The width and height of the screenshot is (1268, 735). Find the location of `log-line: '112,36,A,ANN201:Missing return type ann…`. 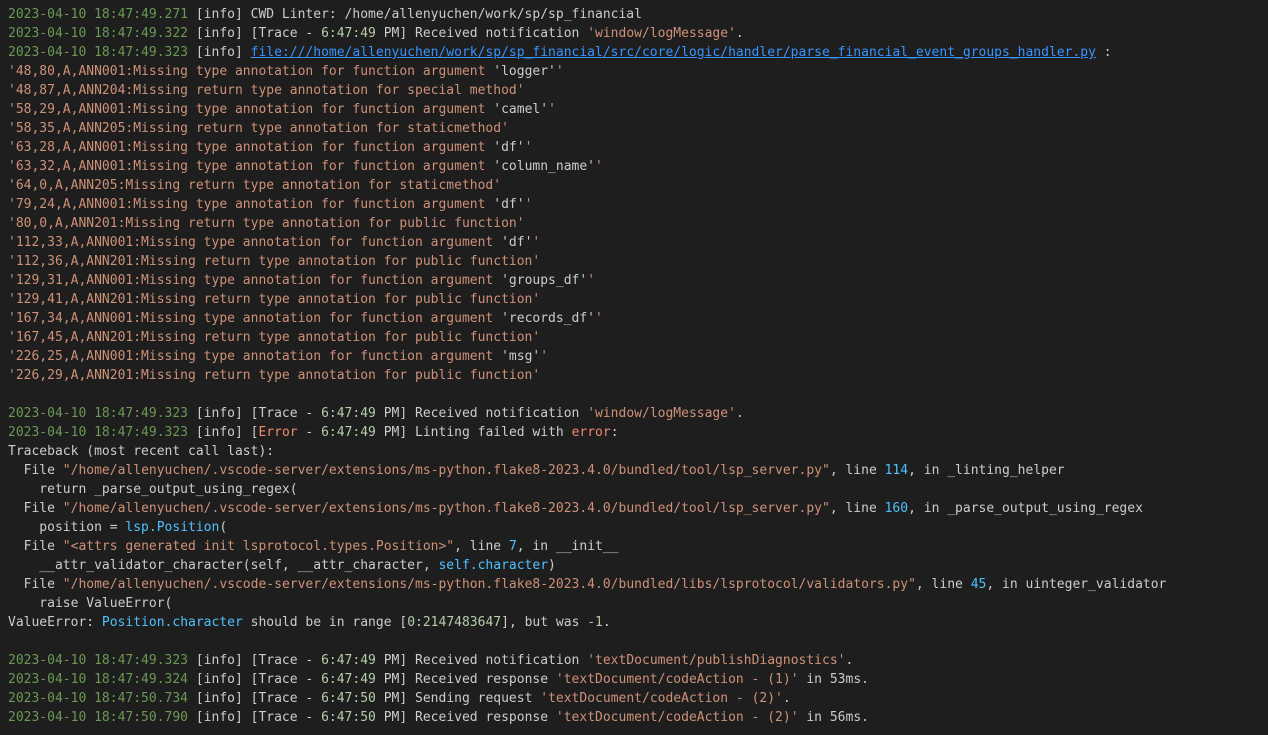

log-line: '112,36,A,ANN201:Missing return type ann… is located at coordinates (634, 261).